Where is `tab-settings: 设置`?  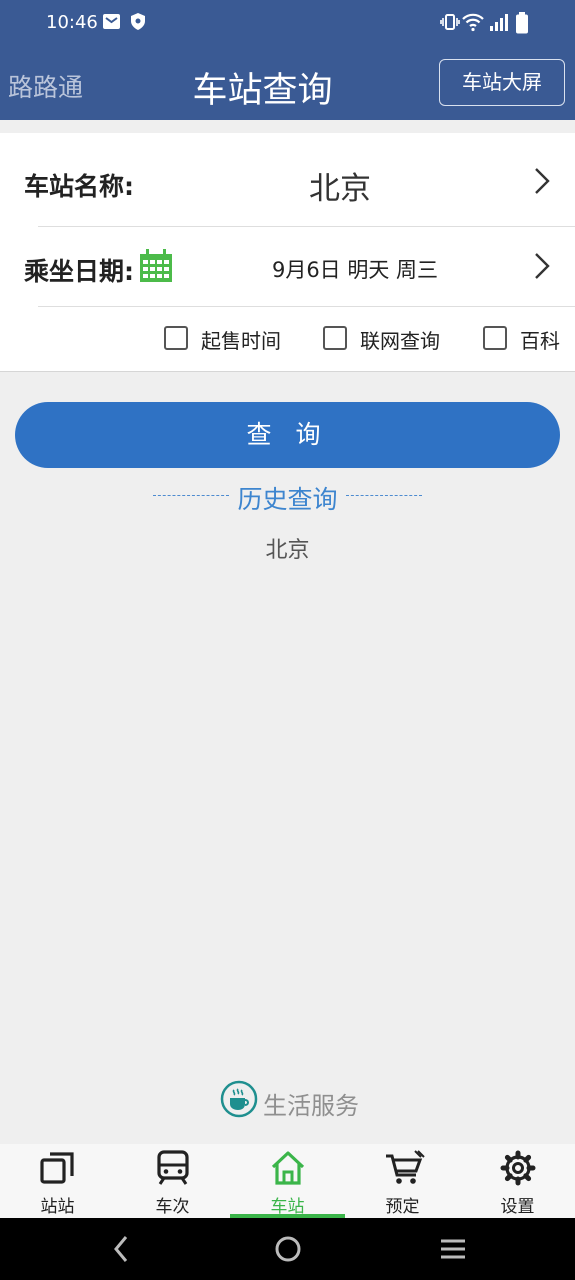 tab-settings: 设置 is located at coordinates (517, 1181).